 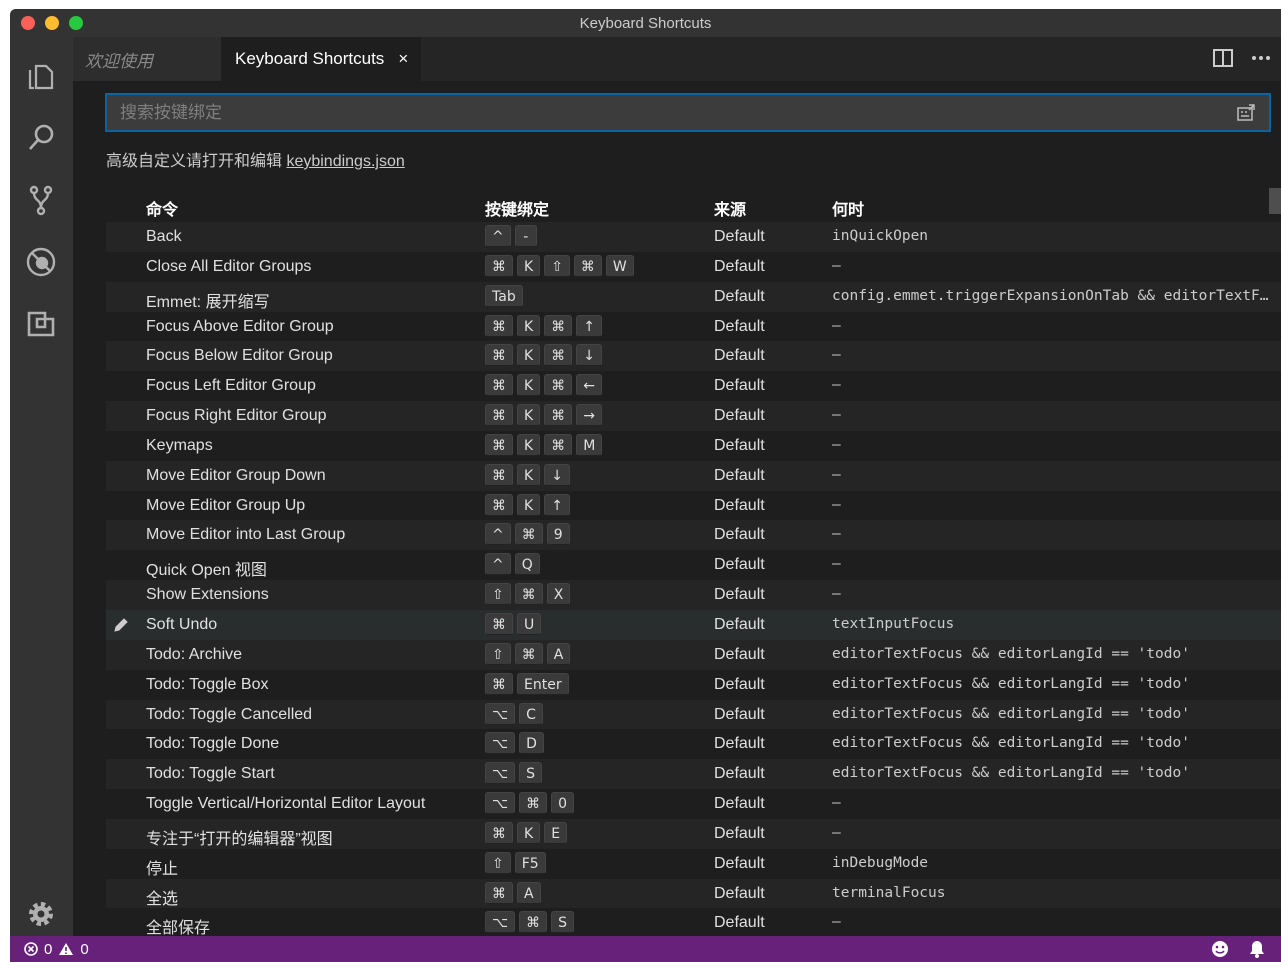 I want to click on search-input, so click(x=688, y=112).